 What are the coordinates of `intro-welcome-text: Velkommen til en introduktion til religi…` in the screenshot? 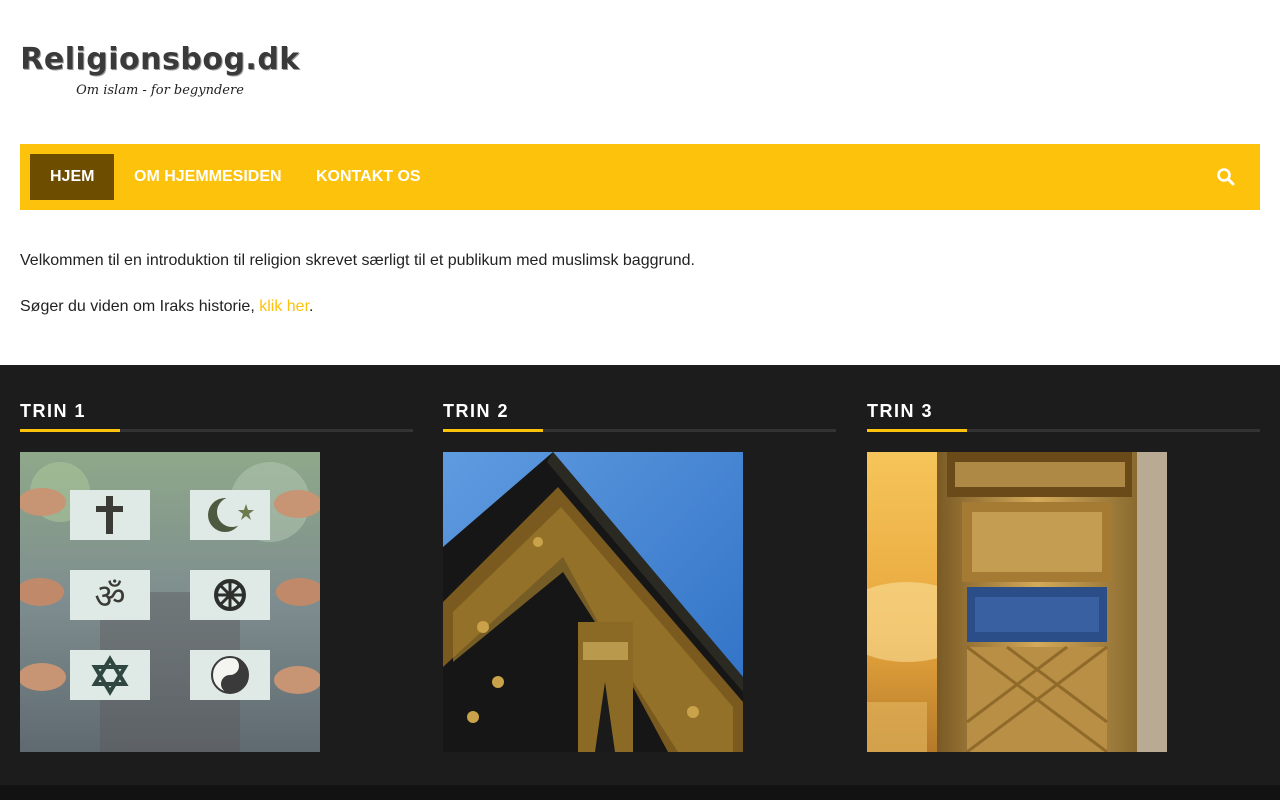 It's located at (357, 260).